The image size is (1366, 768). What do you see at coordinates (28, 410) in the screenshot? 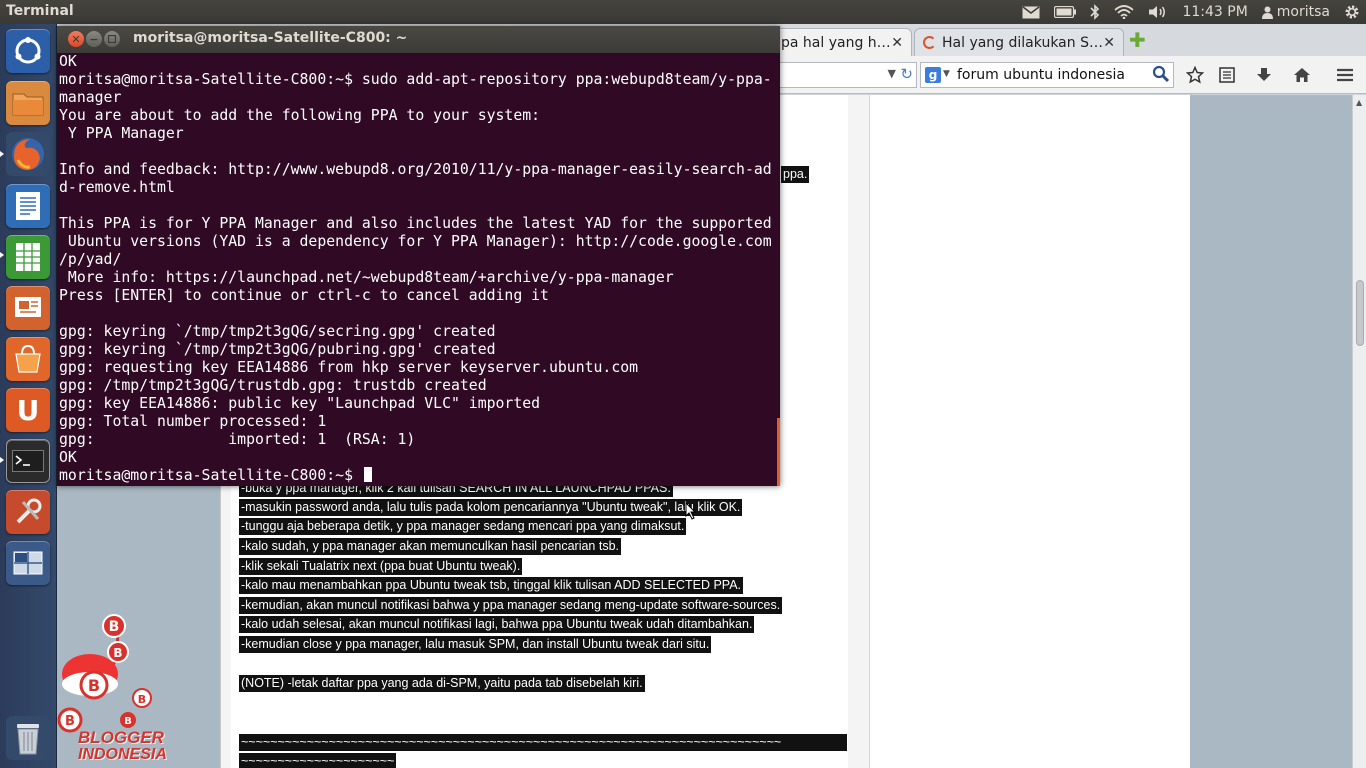
I see `ubuntu-one-icon: U` at bounding box center [28, 410].